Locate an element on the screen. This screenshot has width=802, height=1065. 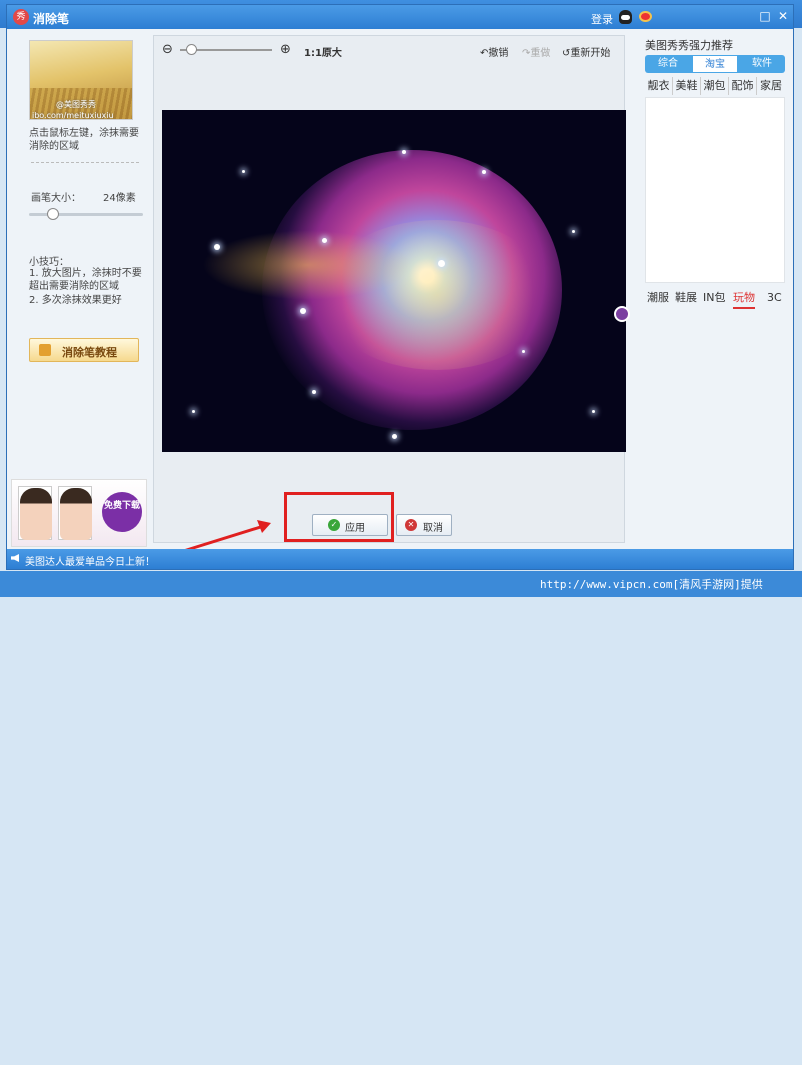
tab-taobao: 淘宝 is located at coordinates (715, 64).